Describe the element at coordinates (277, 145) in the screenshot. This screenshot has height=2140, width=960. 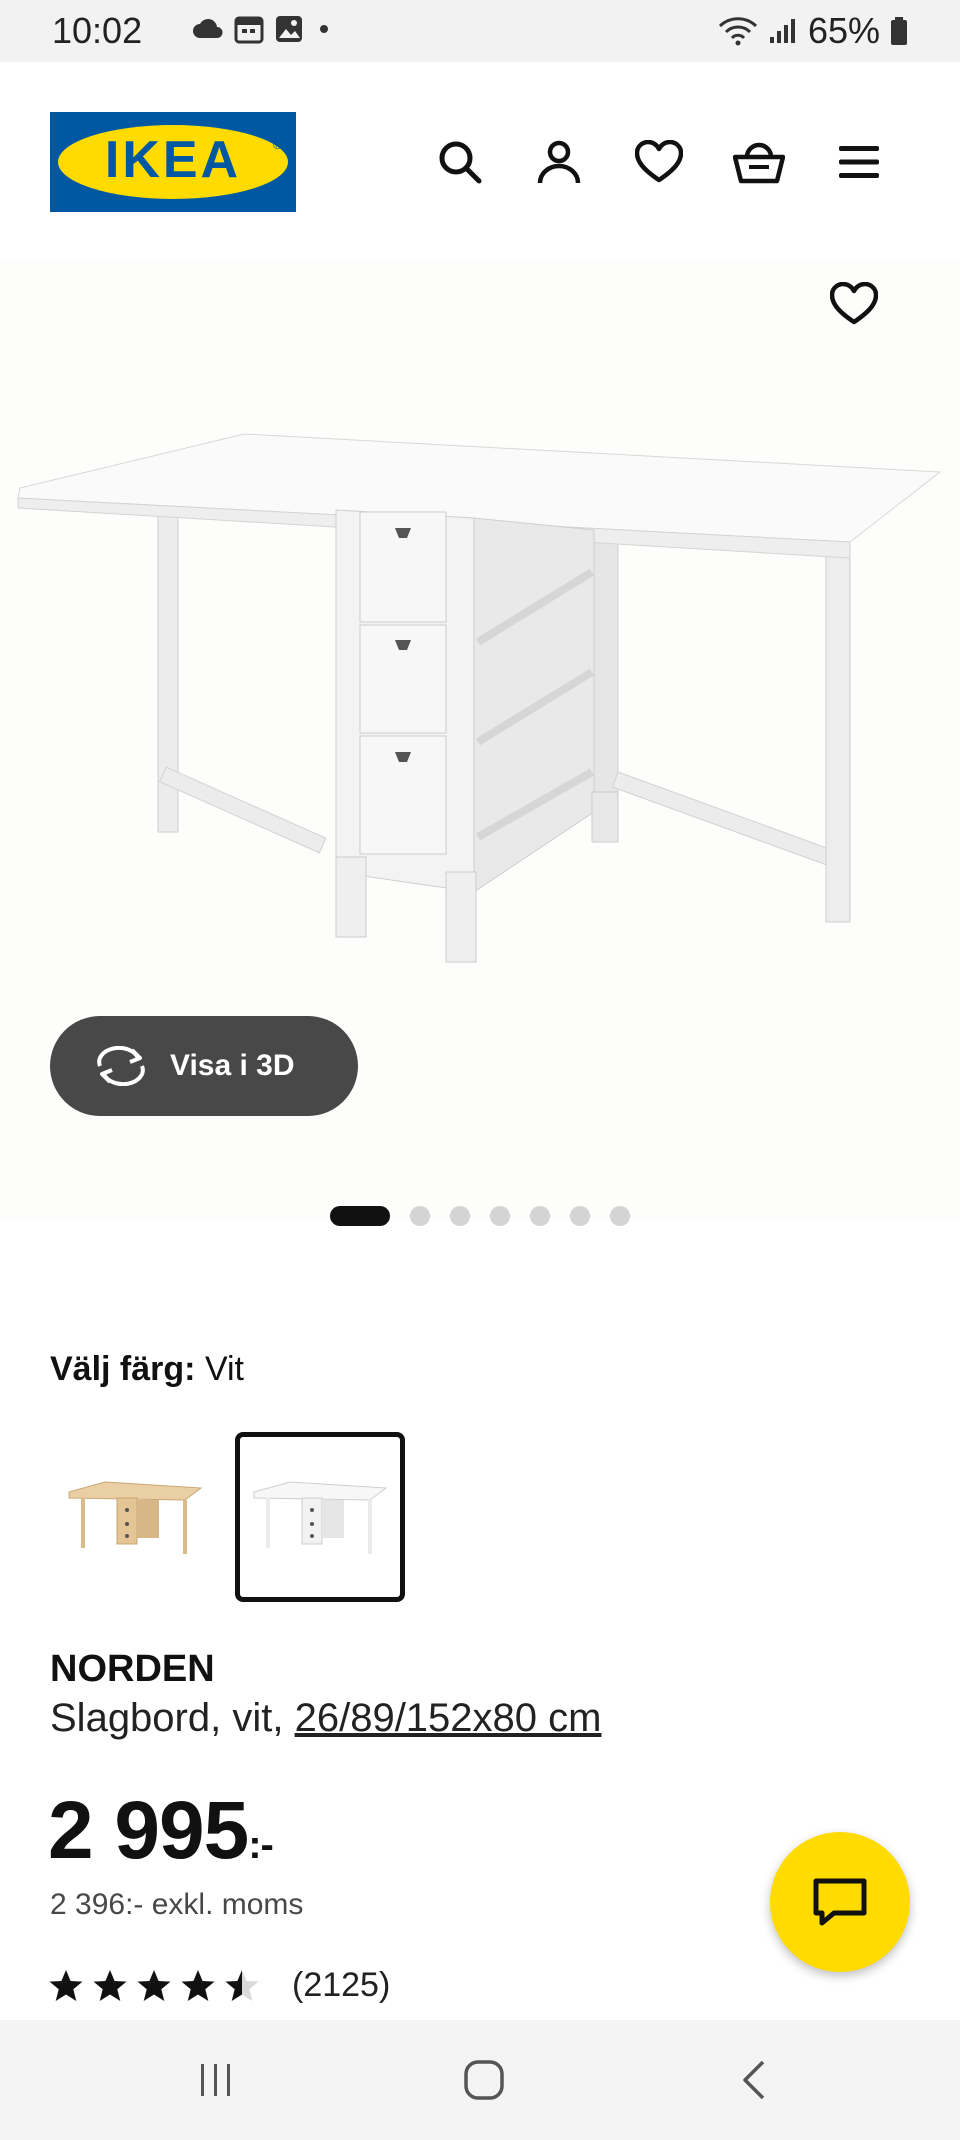
I see `logo-registered-mark: ®` at that location.